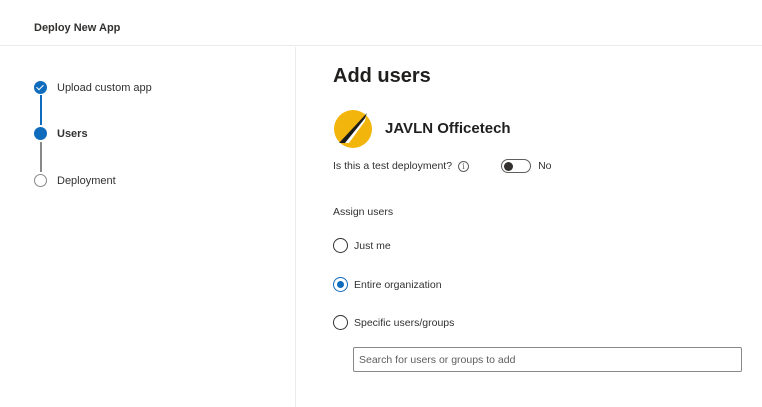 This screenshot has height=407, width=762. I want to click on app-name: JAVLN Officetech, so click(448, 128).